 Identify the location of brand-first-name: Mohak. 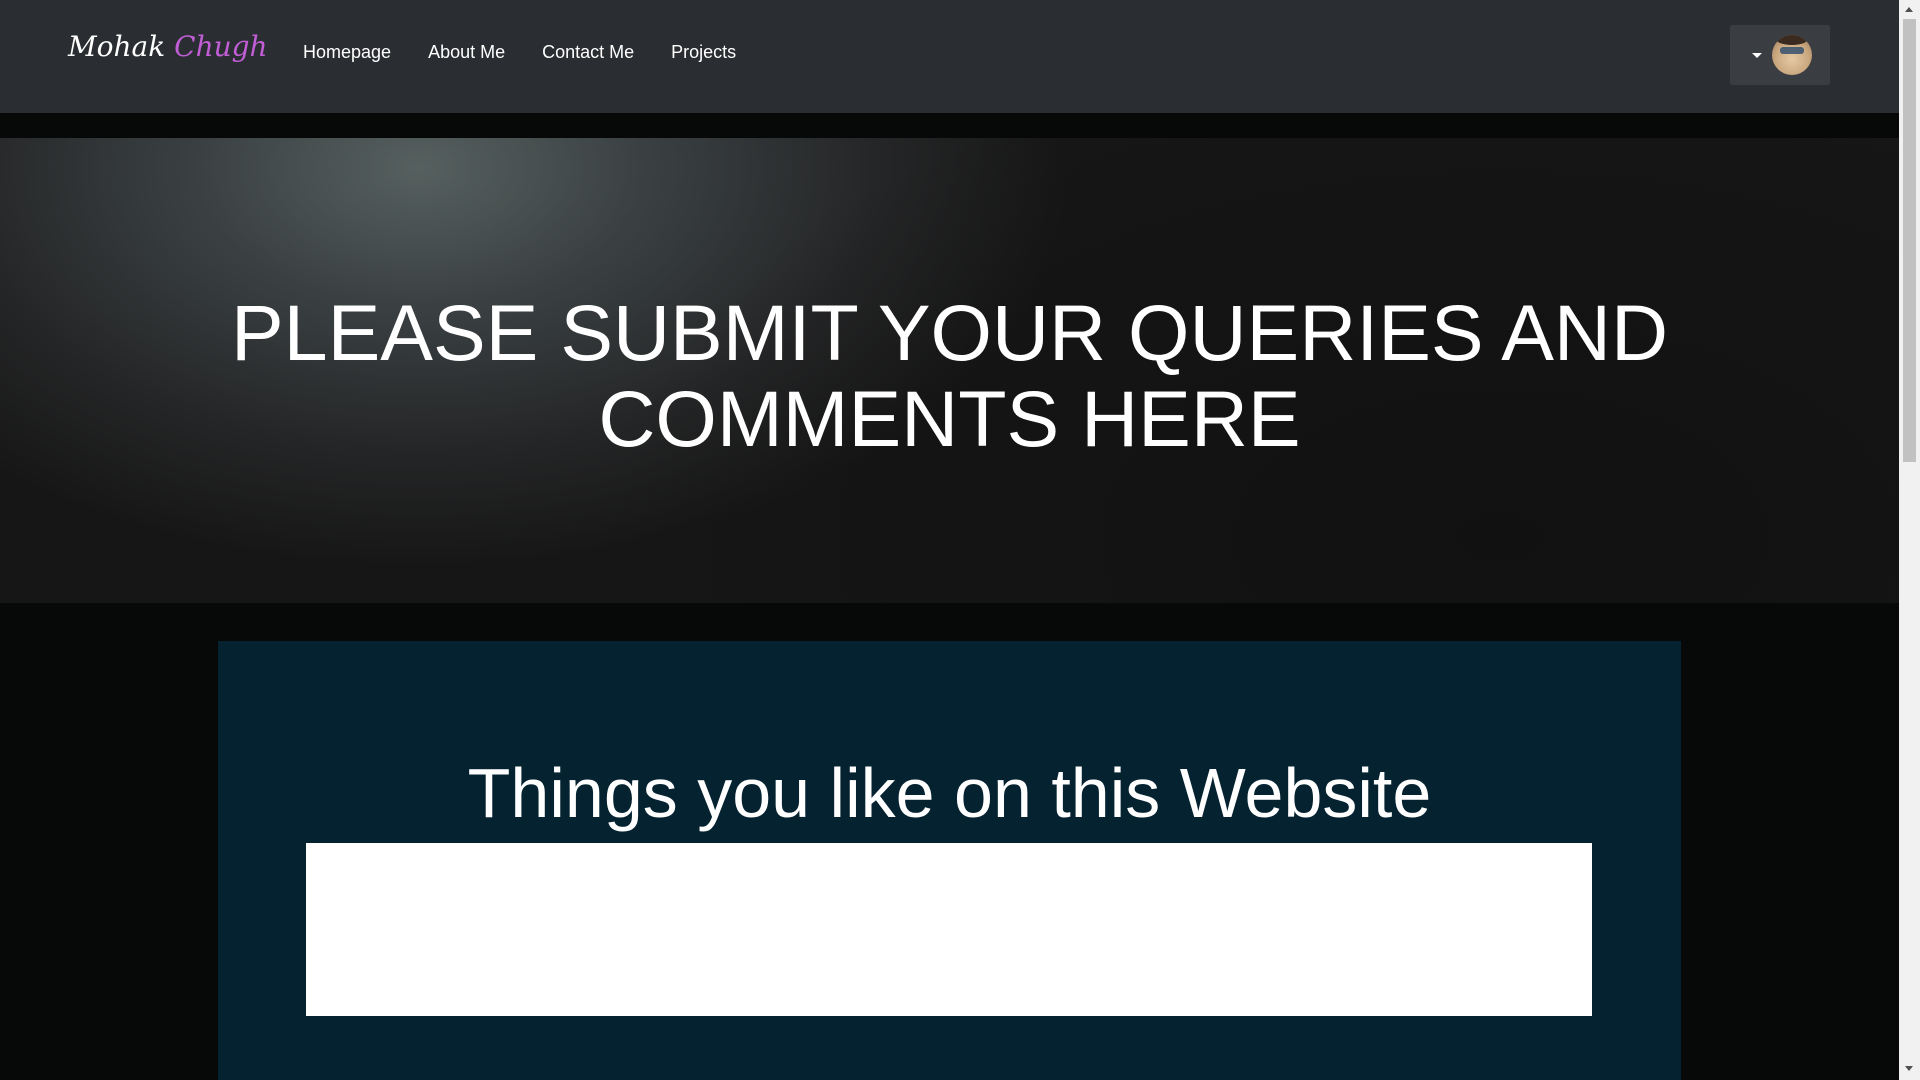
(117, 46).